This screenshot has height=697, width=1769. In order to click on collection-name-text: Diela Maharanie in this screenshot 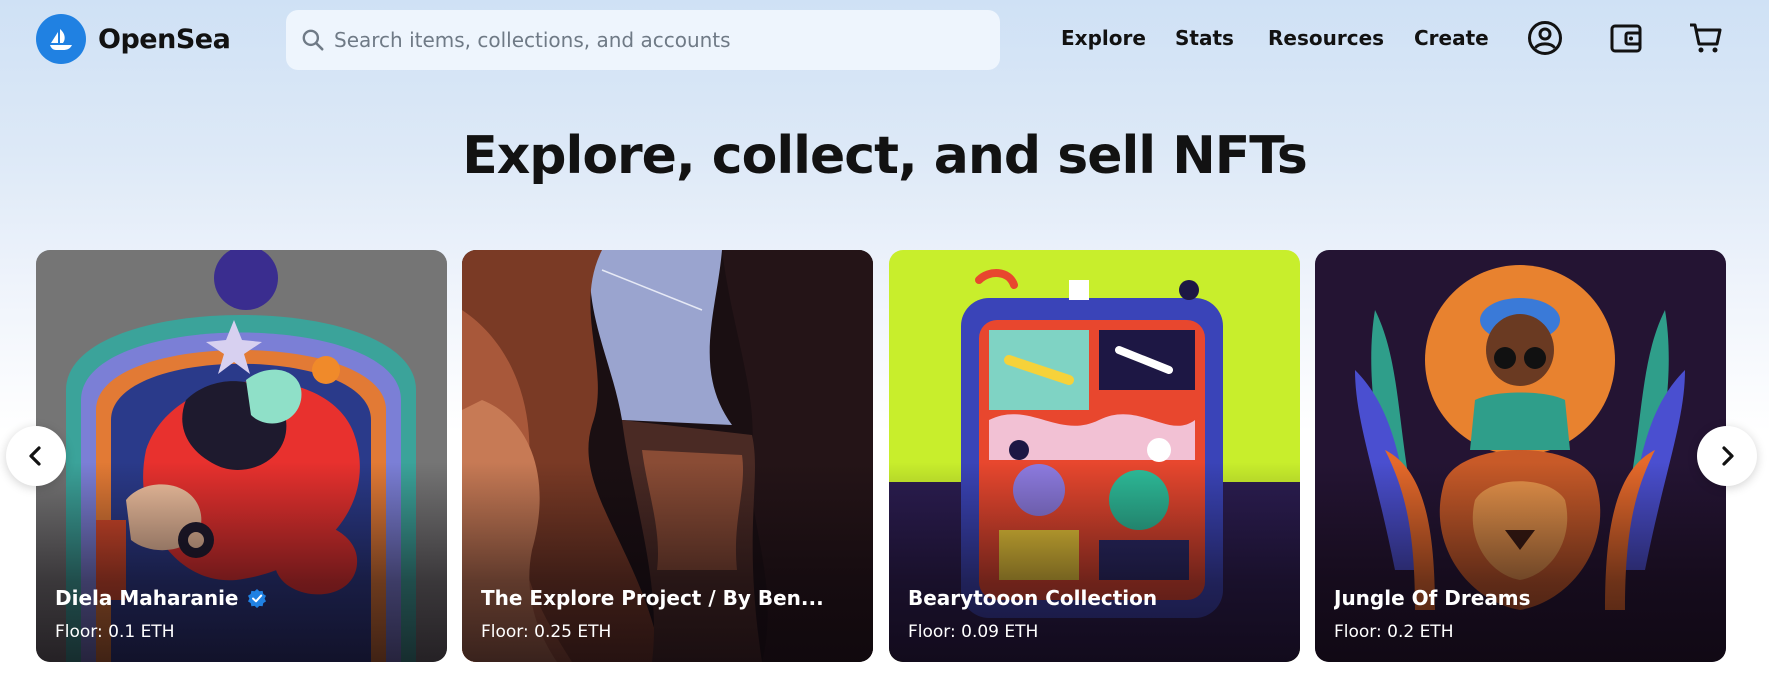, I will do `click(147, 598)`.